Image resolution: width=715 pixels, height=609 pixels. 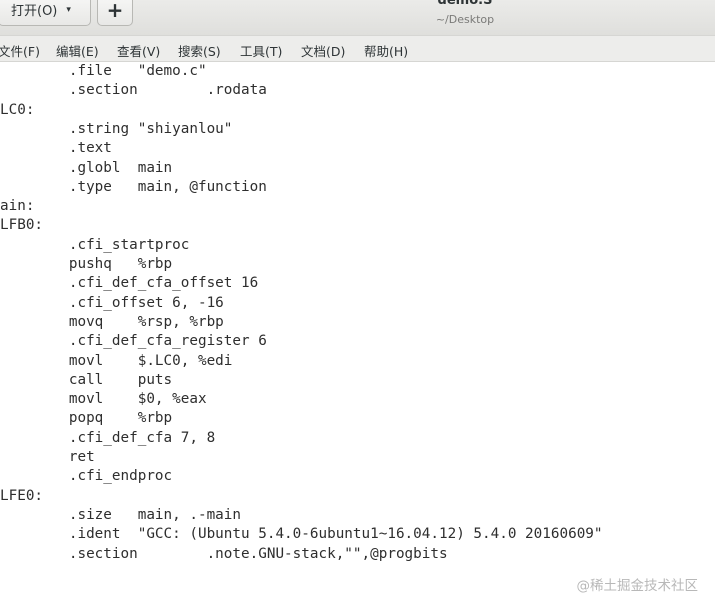 I want to click on code-line: LC0:, so click(x=17, y=109).